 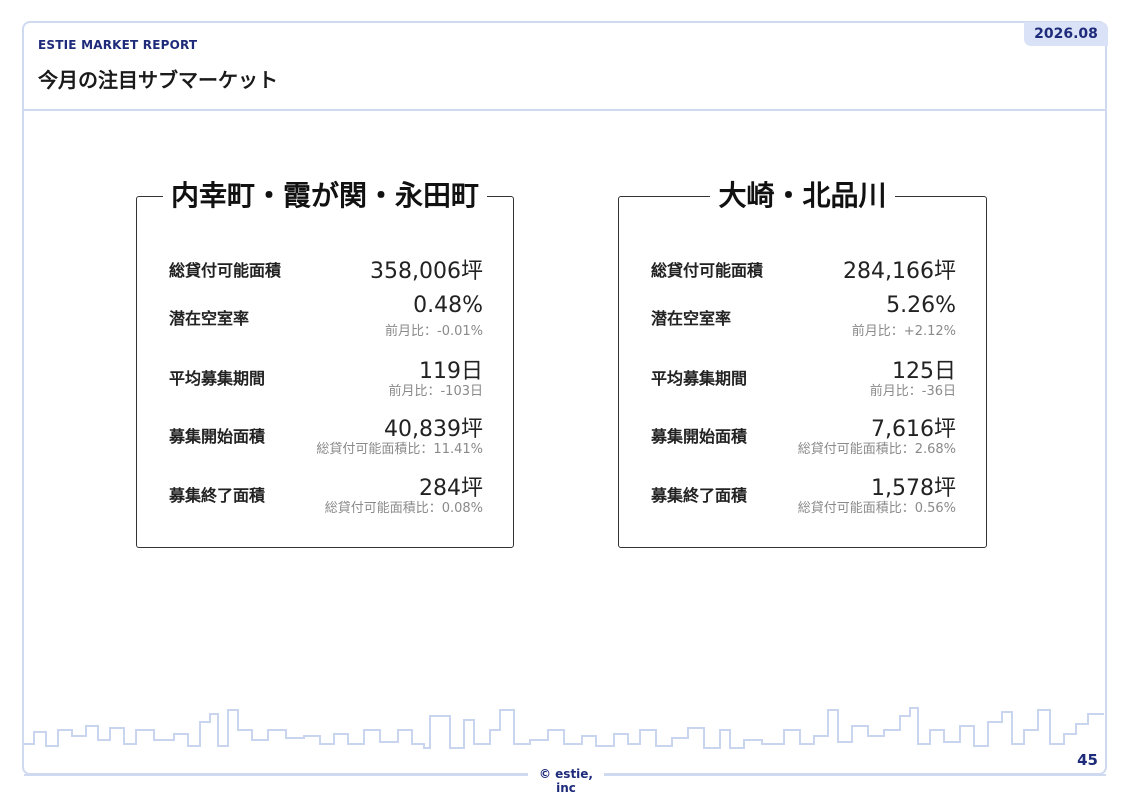 What do you see at coordinates (434, 331) in the screenshot?
I see `metric-sub: 前月比：-0.01%` at bounding box center [434, 331].